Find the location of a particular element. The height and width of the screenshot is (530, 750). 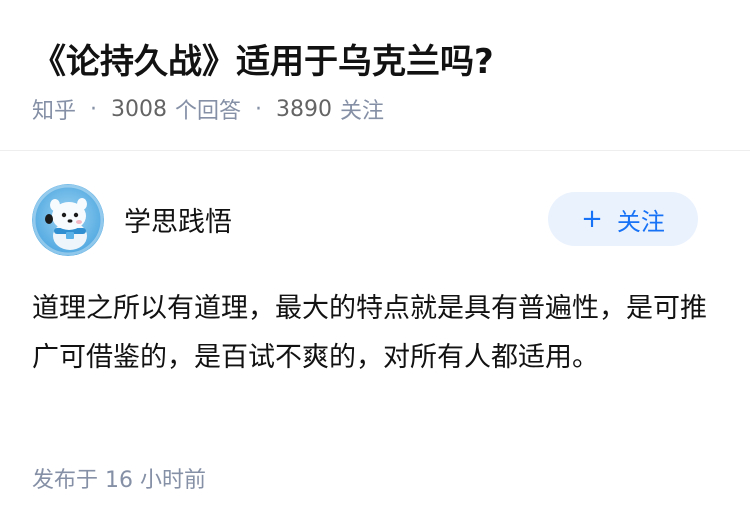

publish-time: 发布于 16 小时前 is located at coordinates (119, 480).